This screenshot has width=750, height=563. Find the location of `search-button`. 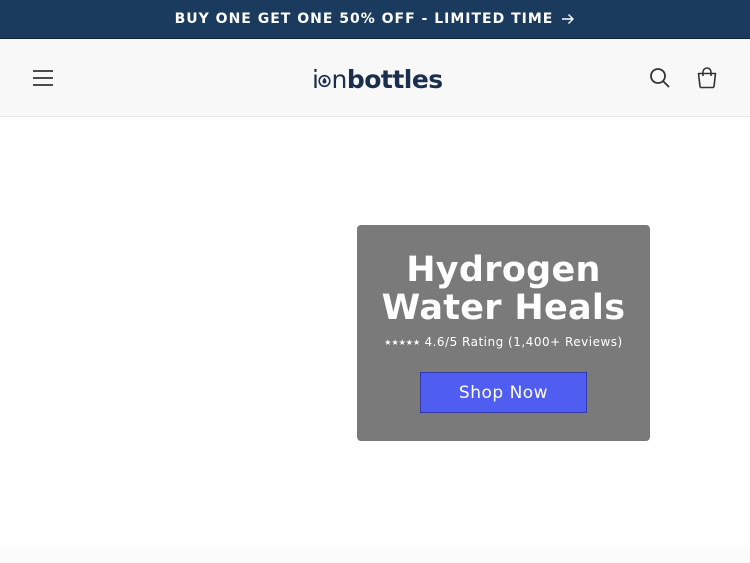

search-button is located at coordinates (660, 78).